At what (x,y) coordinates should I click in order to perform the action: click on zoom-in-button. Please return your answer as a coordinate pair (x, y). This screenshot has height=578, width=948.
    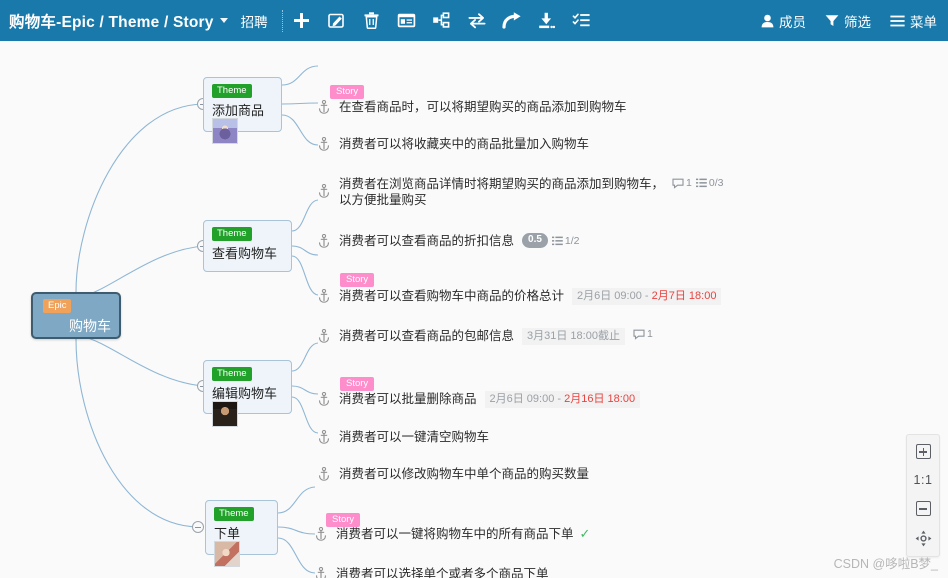
    Looking at the image, I should click on (923, 451).